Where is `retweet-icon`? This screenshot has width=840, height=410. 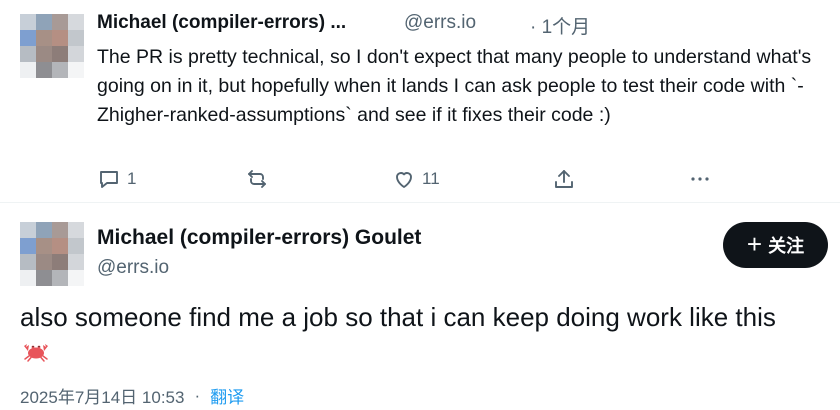 retweet-icon is located at coordinates (257, 179).